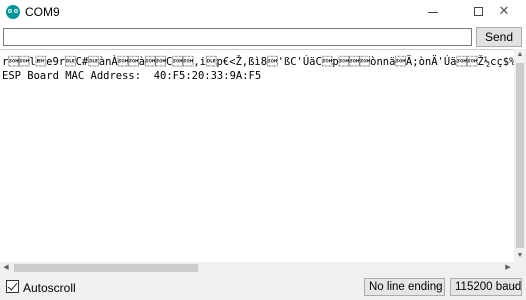 Image resolution: width=526 pixels, height=300 pixels. I want to click on checkmark-icon, so click(12, 285).